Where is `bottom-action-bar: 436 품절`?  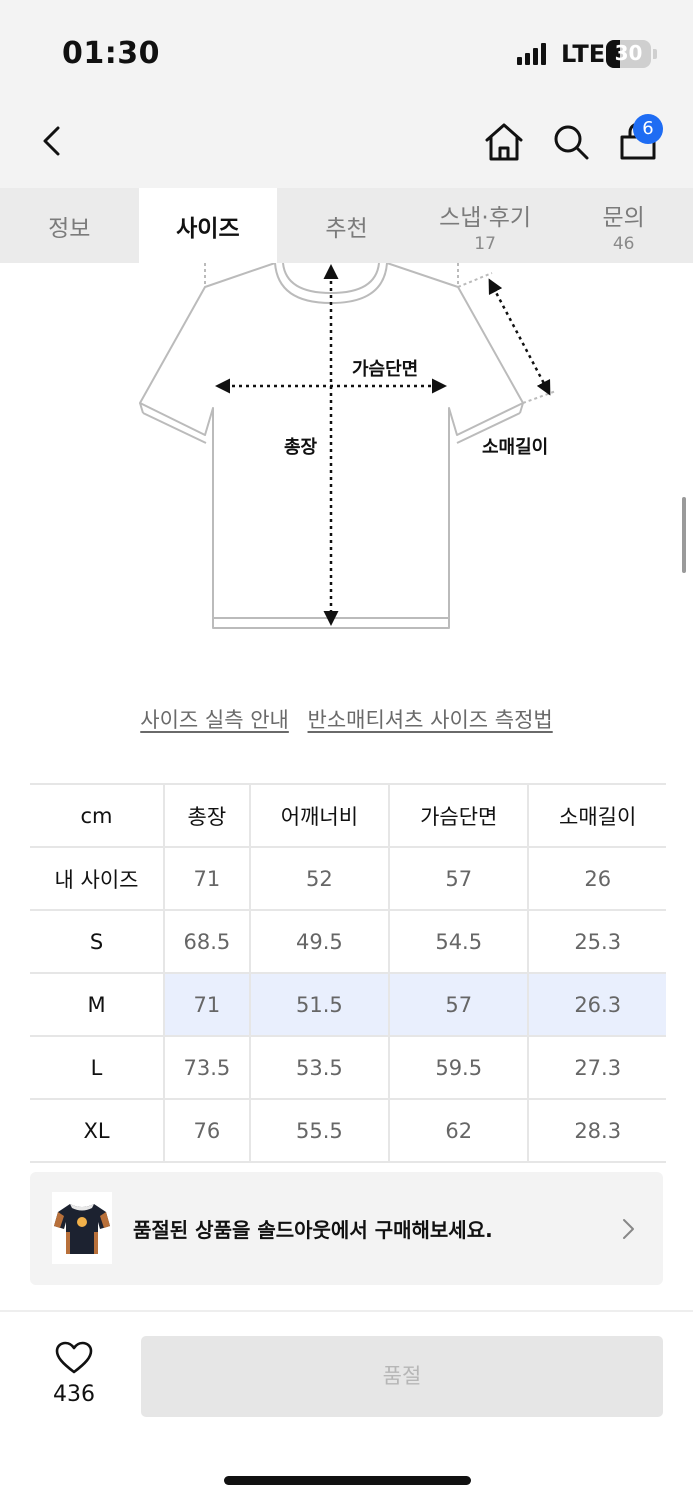 bottom-action-bar: 436 품절 is located at coordinates (346, 1405).